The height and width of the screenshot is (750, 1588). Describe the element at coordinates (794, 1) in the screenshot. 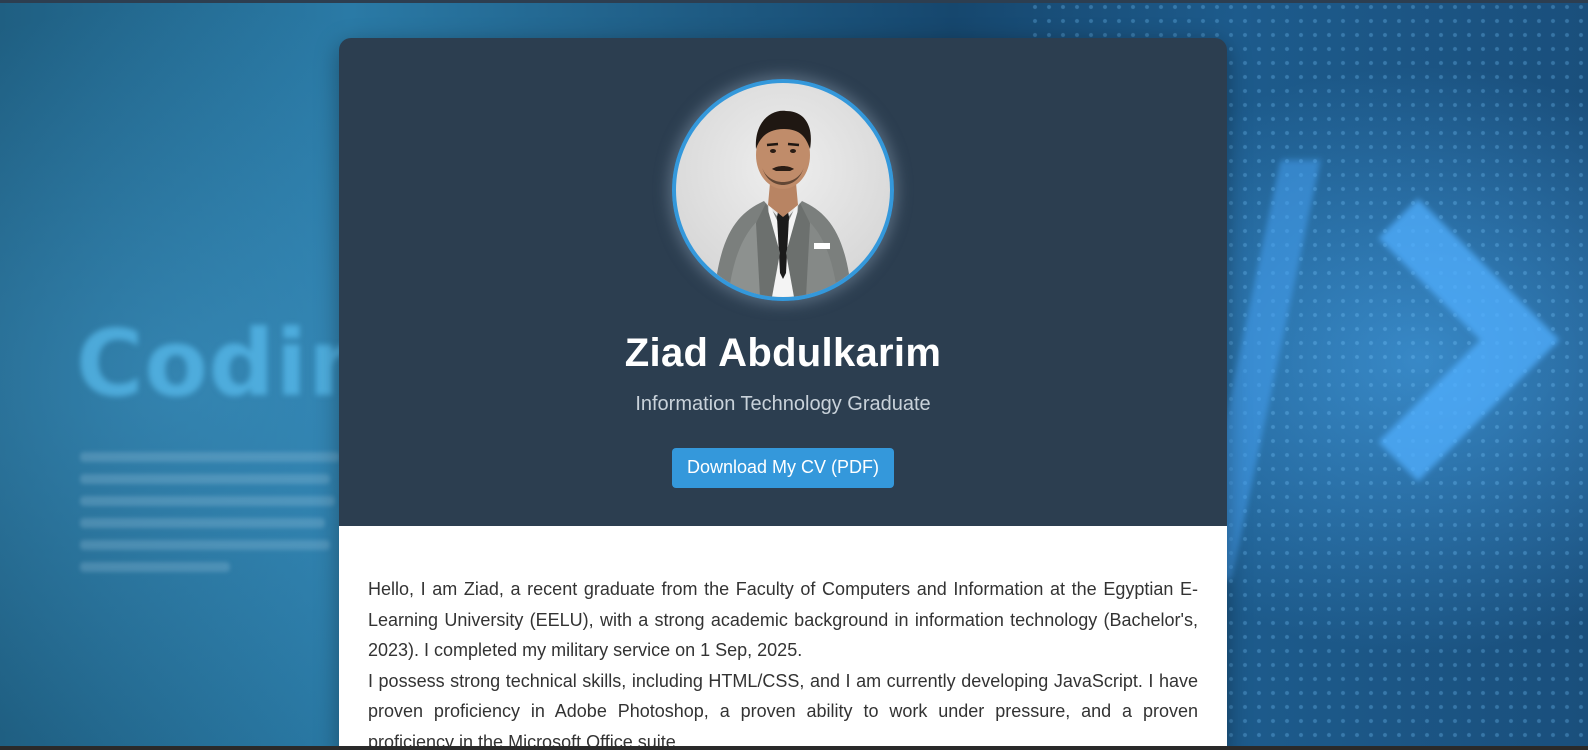

I see `top-edge` at that location.